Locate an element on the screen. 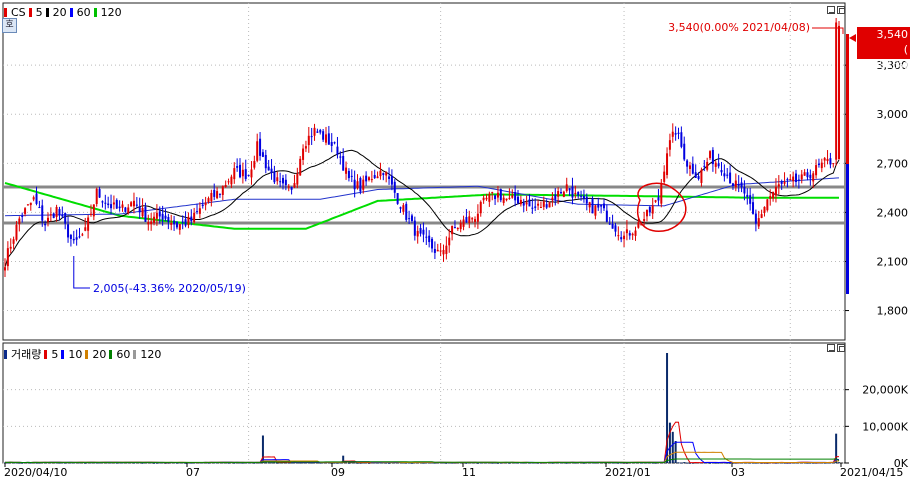 The width and height of the screenshot is (911, 482). volume-y-tick-label: 20,000K is located at coordinates (885, 390).